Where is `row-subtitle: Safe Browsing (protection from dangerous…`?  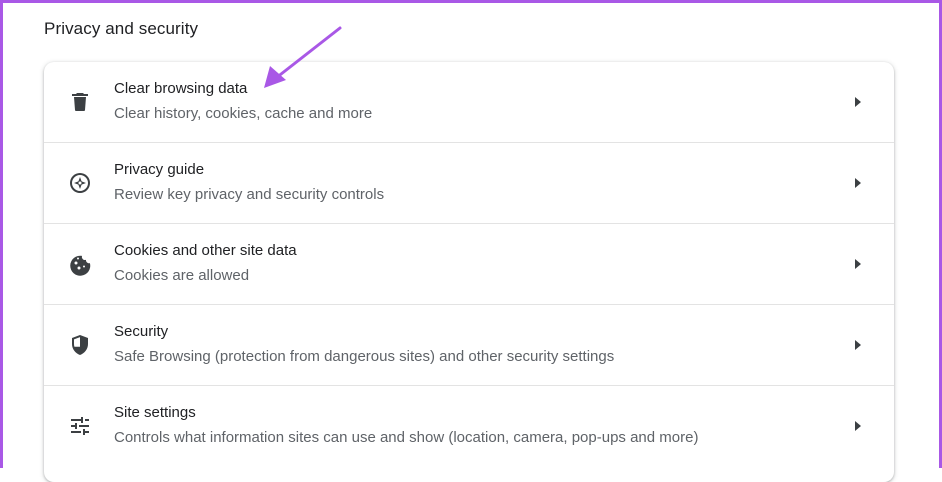
row-subtitle: Safe Browsing (protection from dangerous… is located at coordinates (364, 356).